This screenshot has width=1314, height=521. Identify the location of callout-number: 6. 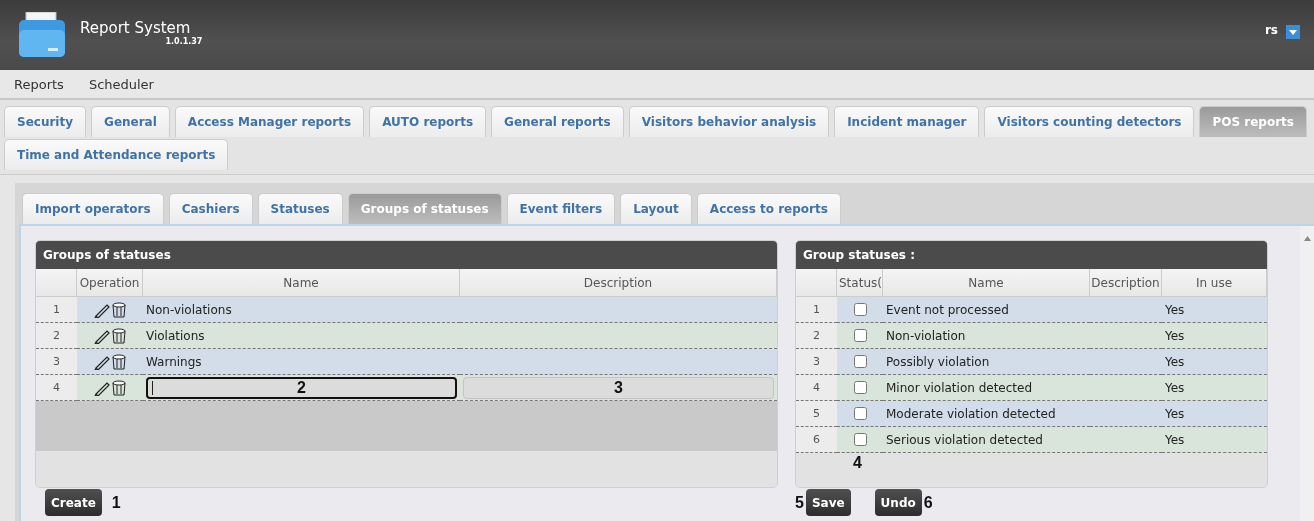
(928, 502).